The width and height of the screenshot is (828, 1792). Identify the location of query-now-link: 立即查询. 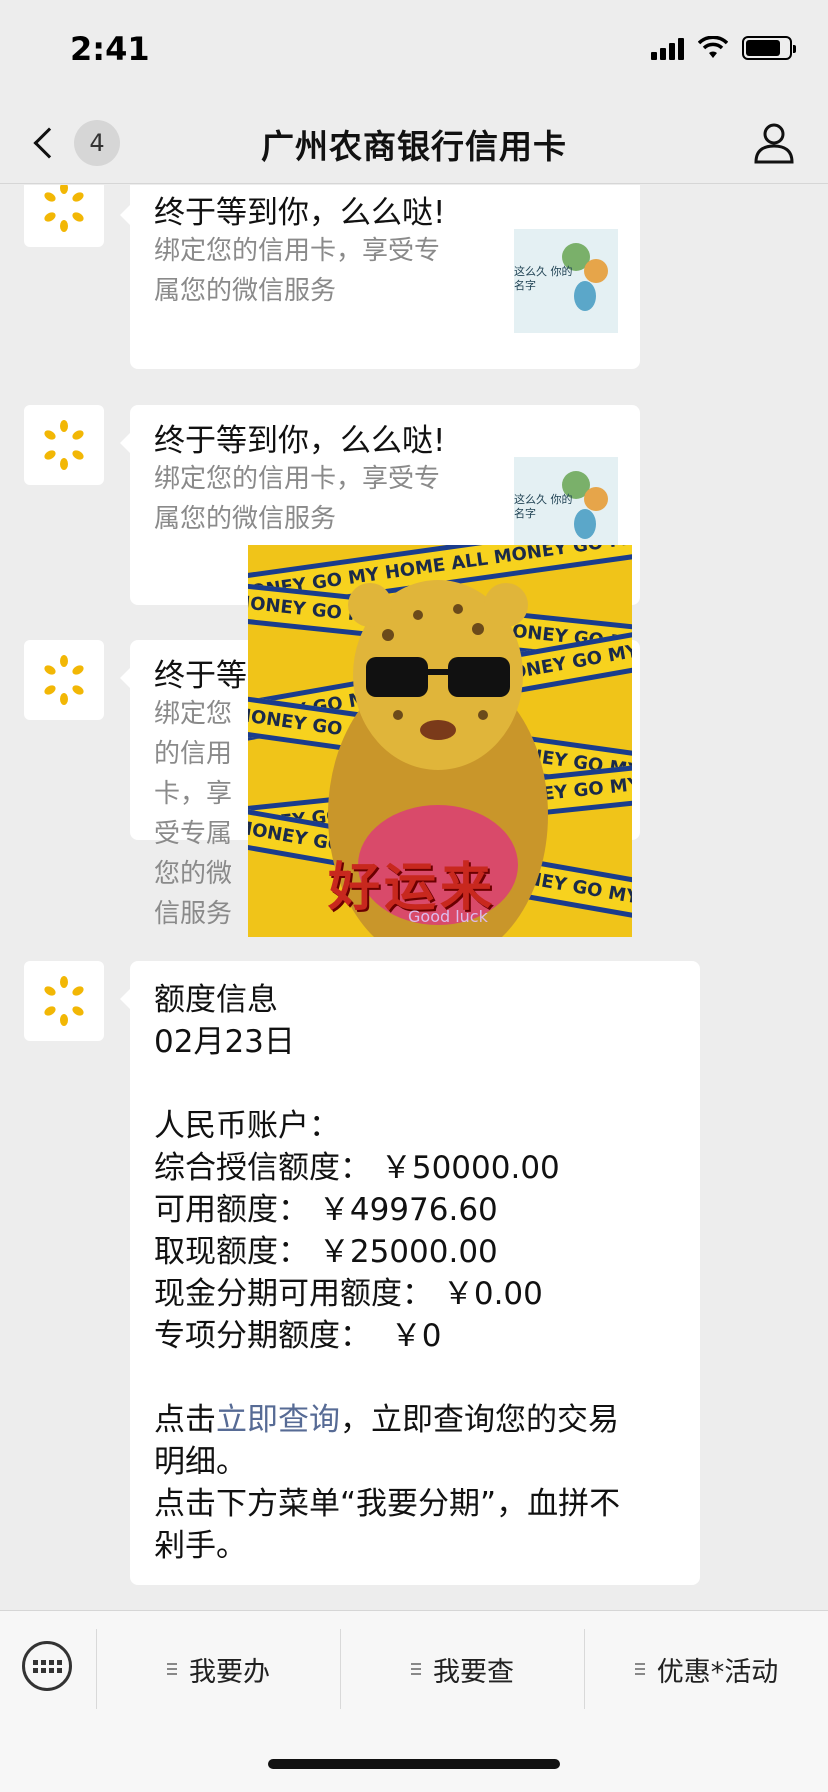
(278, 1420).